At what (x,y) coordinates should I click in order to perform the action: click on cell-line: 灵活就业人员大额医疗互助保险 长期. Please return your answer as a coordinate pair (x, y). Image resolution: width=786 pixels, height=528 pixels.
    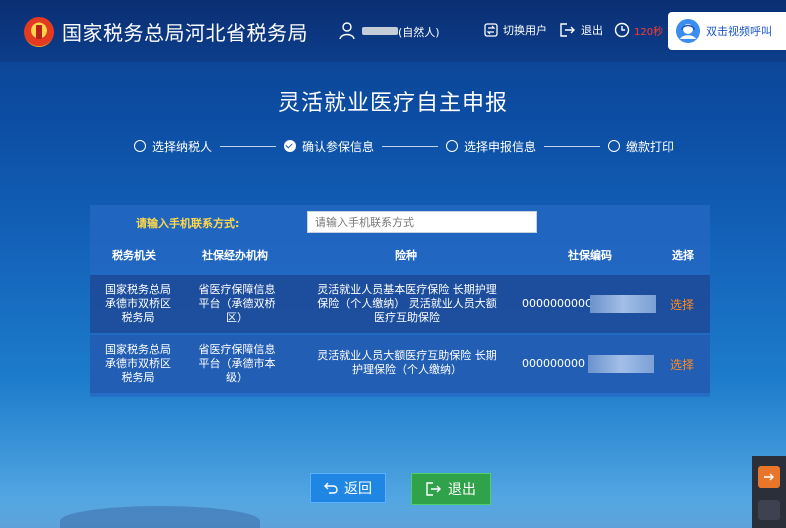
    Looking at the image, I should click on (407, 355).